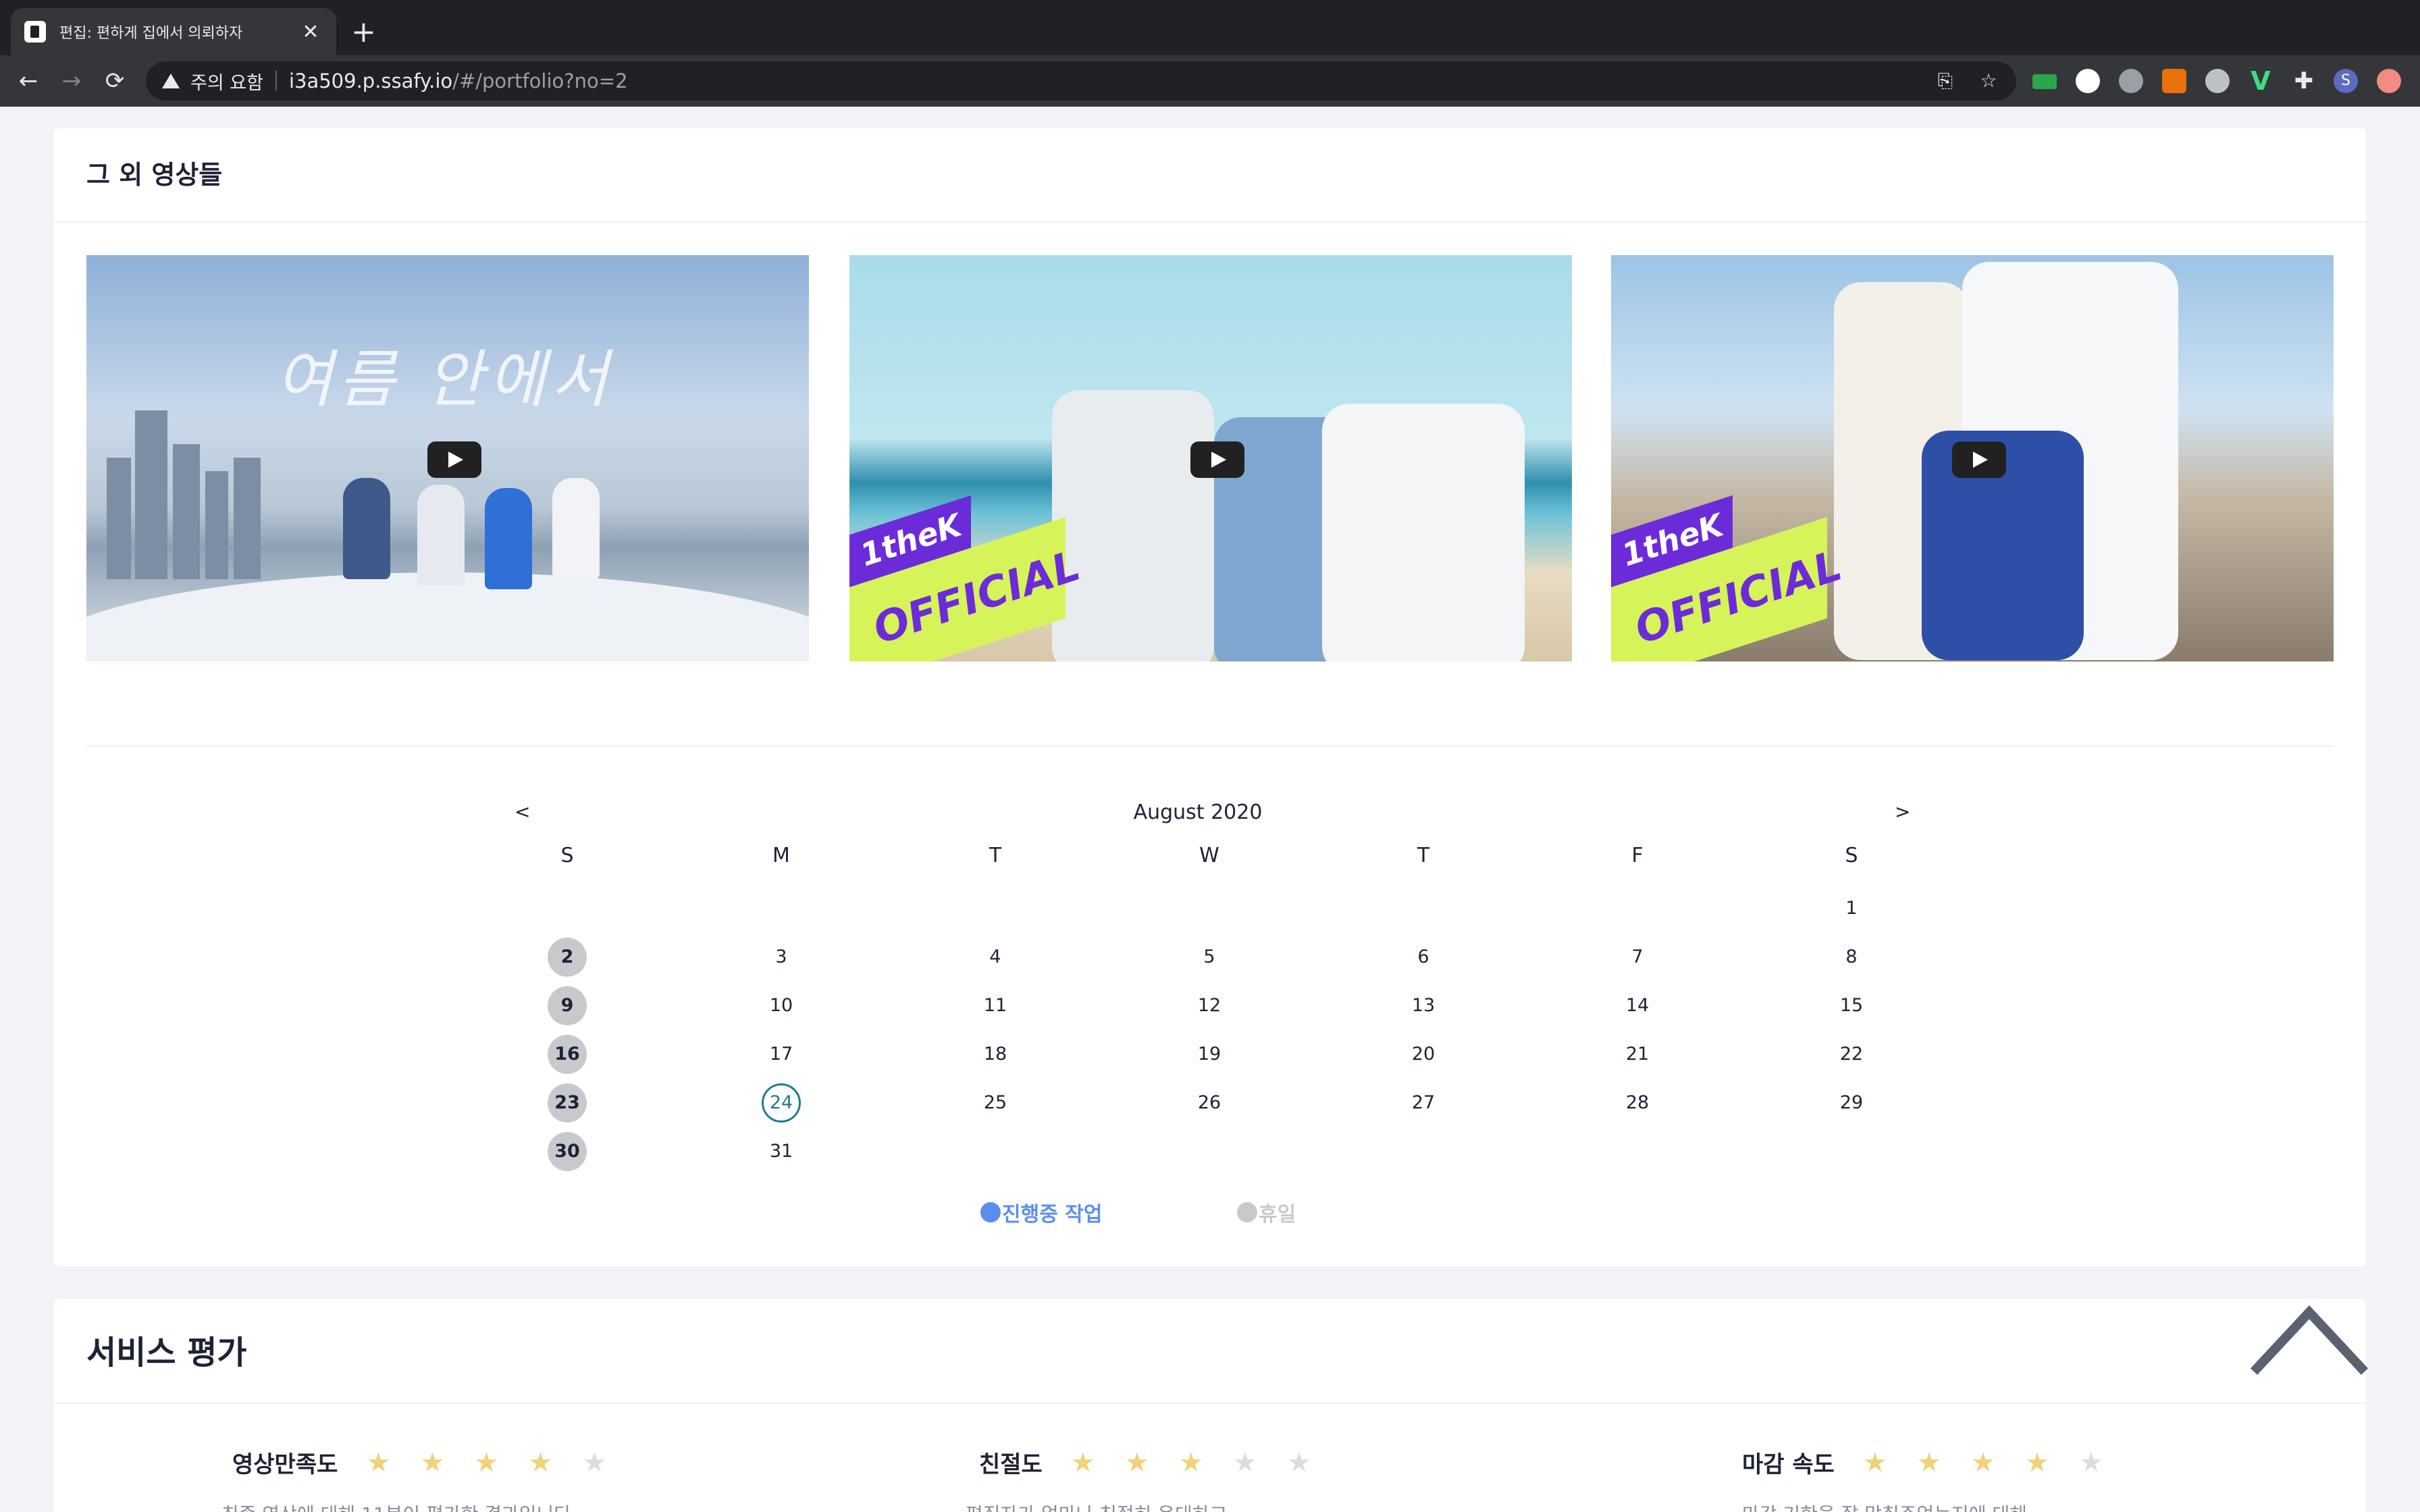 This screenshot has width=2420, height=1512. Describe the element at coordinates (166, 1353) in the screenshot. I see `section-title: 서비스 평가` at that location.